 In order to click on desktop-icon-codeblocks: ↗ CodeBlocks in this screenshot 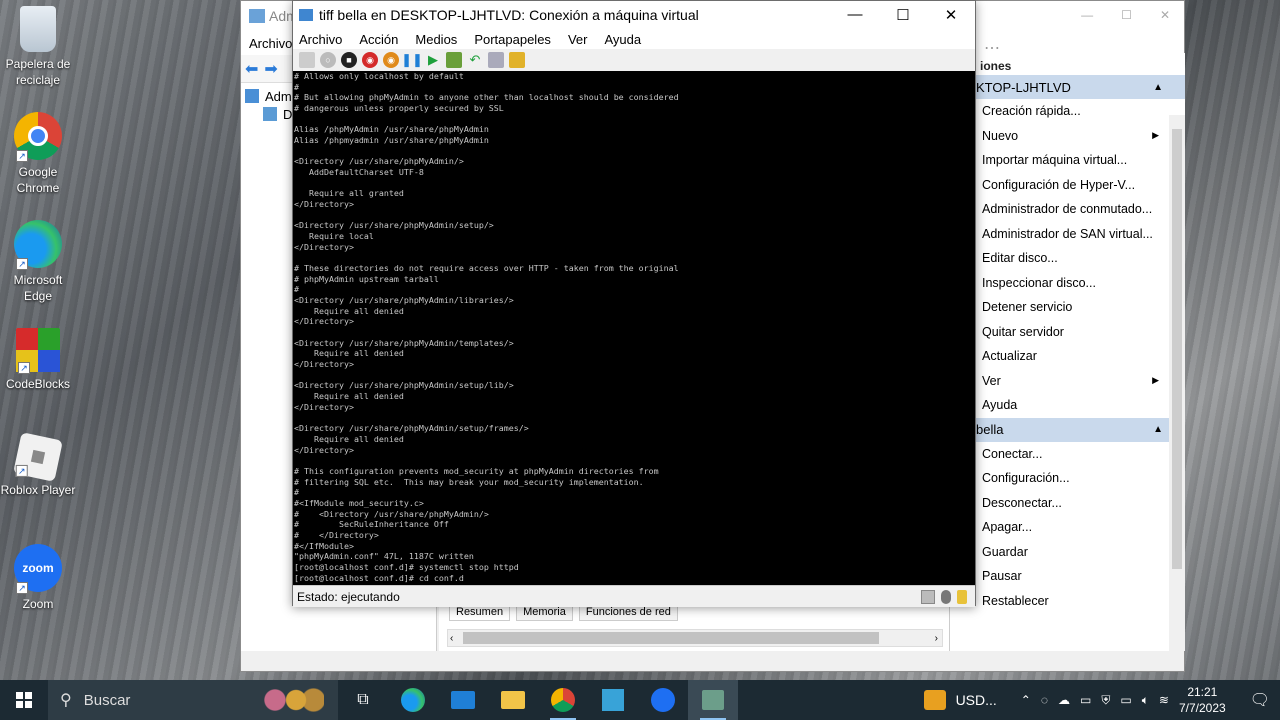, I will do `click(38, 360)`.